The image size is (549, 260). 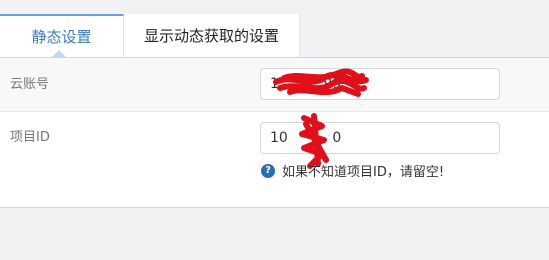 What do you see at coordinates (59, 53) in the screenshot?
I see `active-tab-indicator` at bounding box center [59, 53].